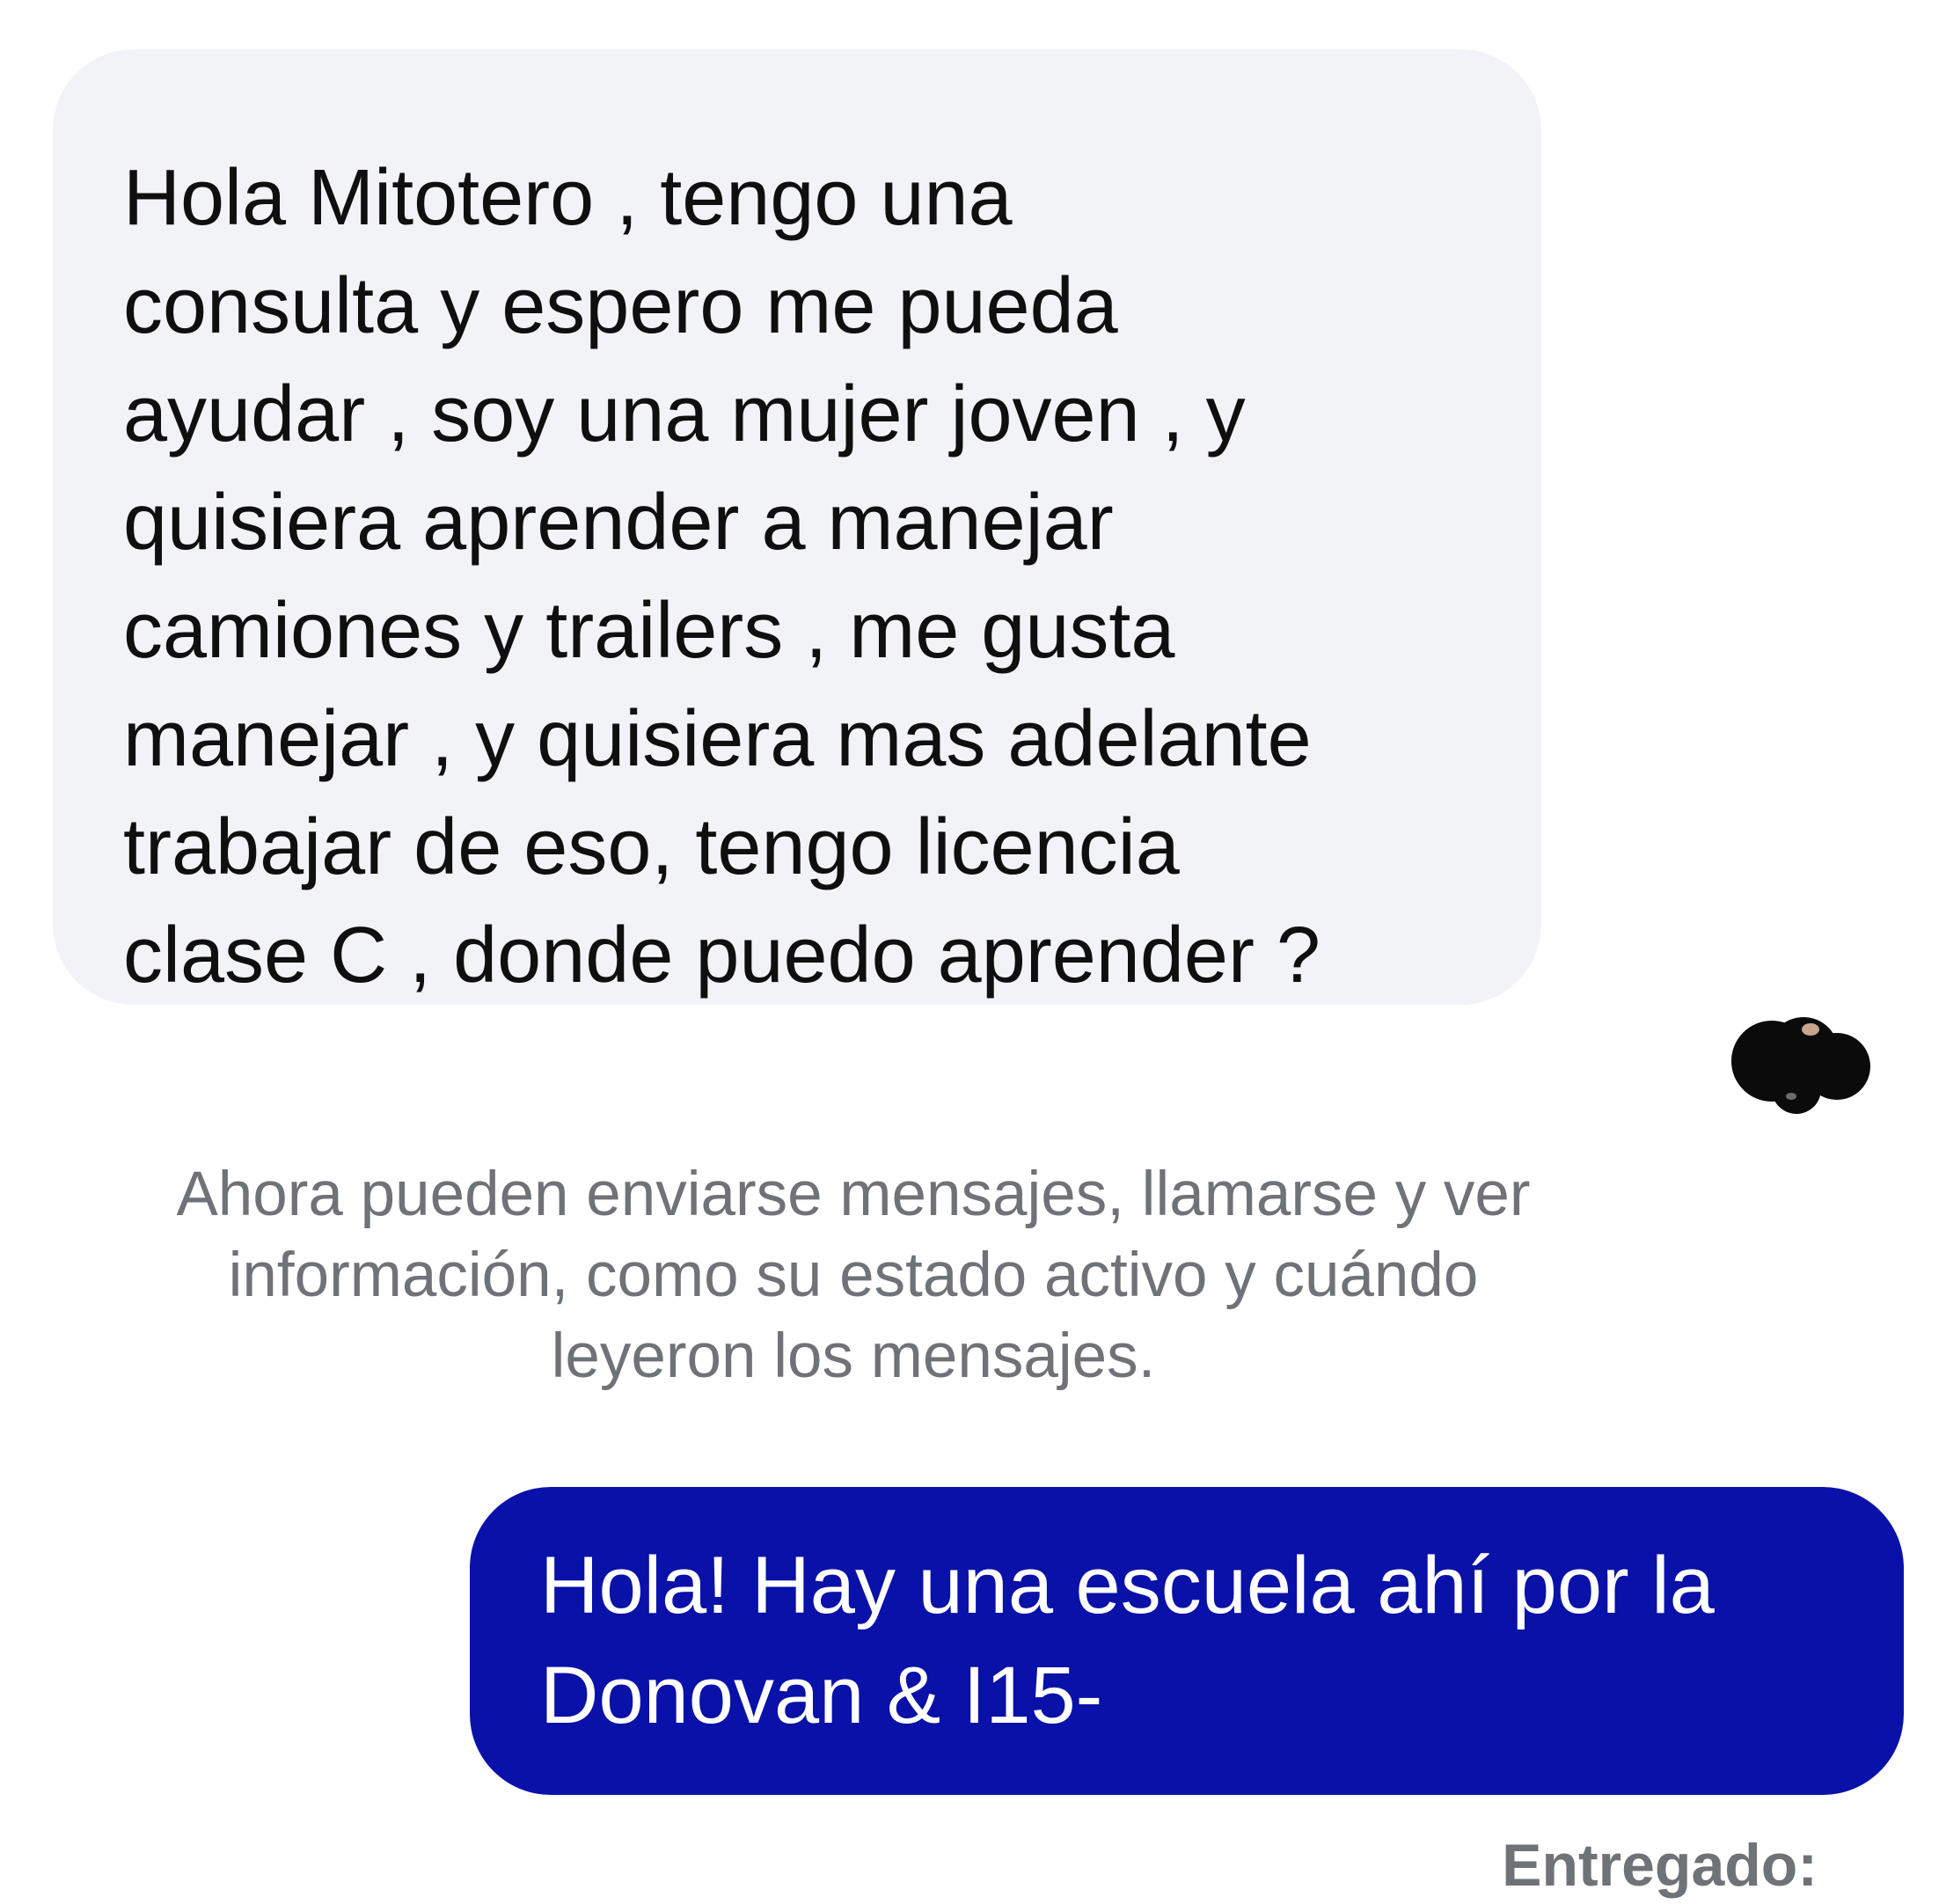 The image size is (1946, 1904). I want to click on incoming-message-line: consulta y espero me pueda, so click(620, 306).